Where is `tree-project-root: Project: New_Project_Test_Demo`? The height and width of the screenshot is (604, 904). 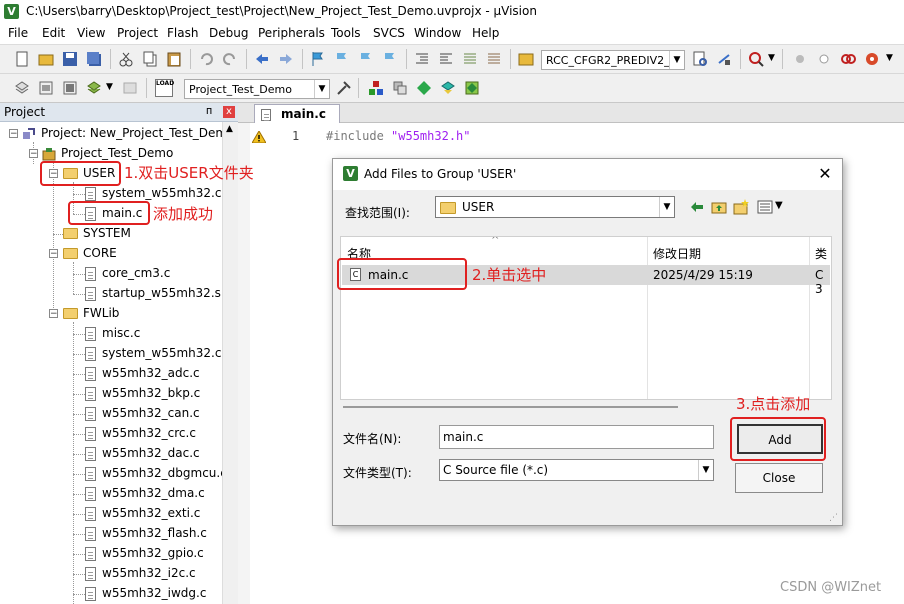 tree-project-root: Project: New_Project_Test_Demo is located at coordinates (122, 133).